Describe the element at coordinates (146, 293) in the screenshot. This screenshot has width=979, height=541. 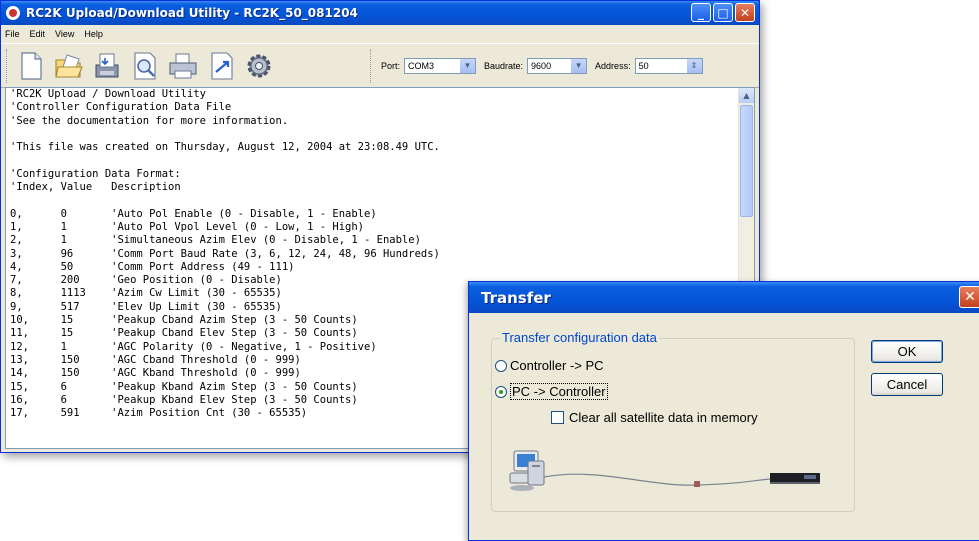
I see `editor-line: 8, 1113 'Azim Cw Limit (30 - 65535)` at that location.